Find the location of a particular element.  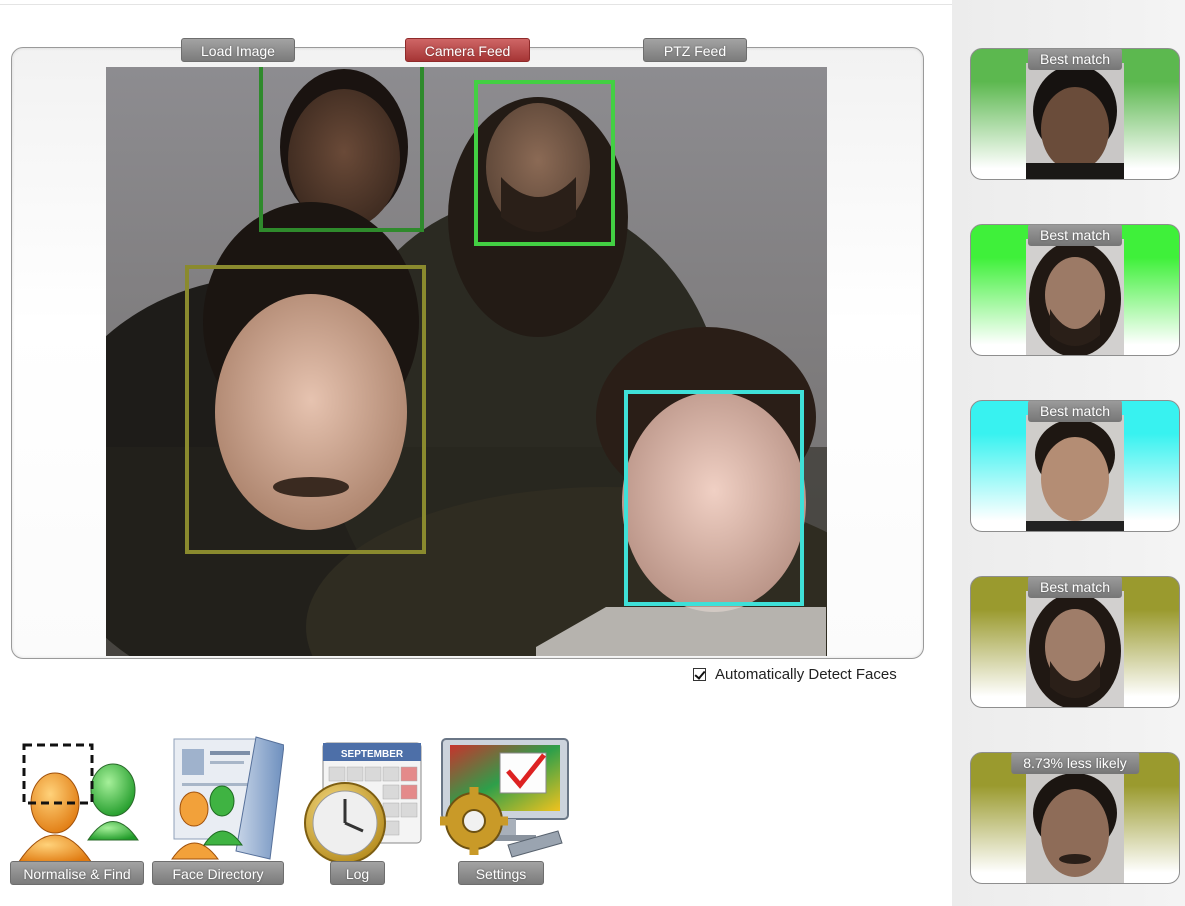

face-directory-icon is located at coordinates (227, 798).